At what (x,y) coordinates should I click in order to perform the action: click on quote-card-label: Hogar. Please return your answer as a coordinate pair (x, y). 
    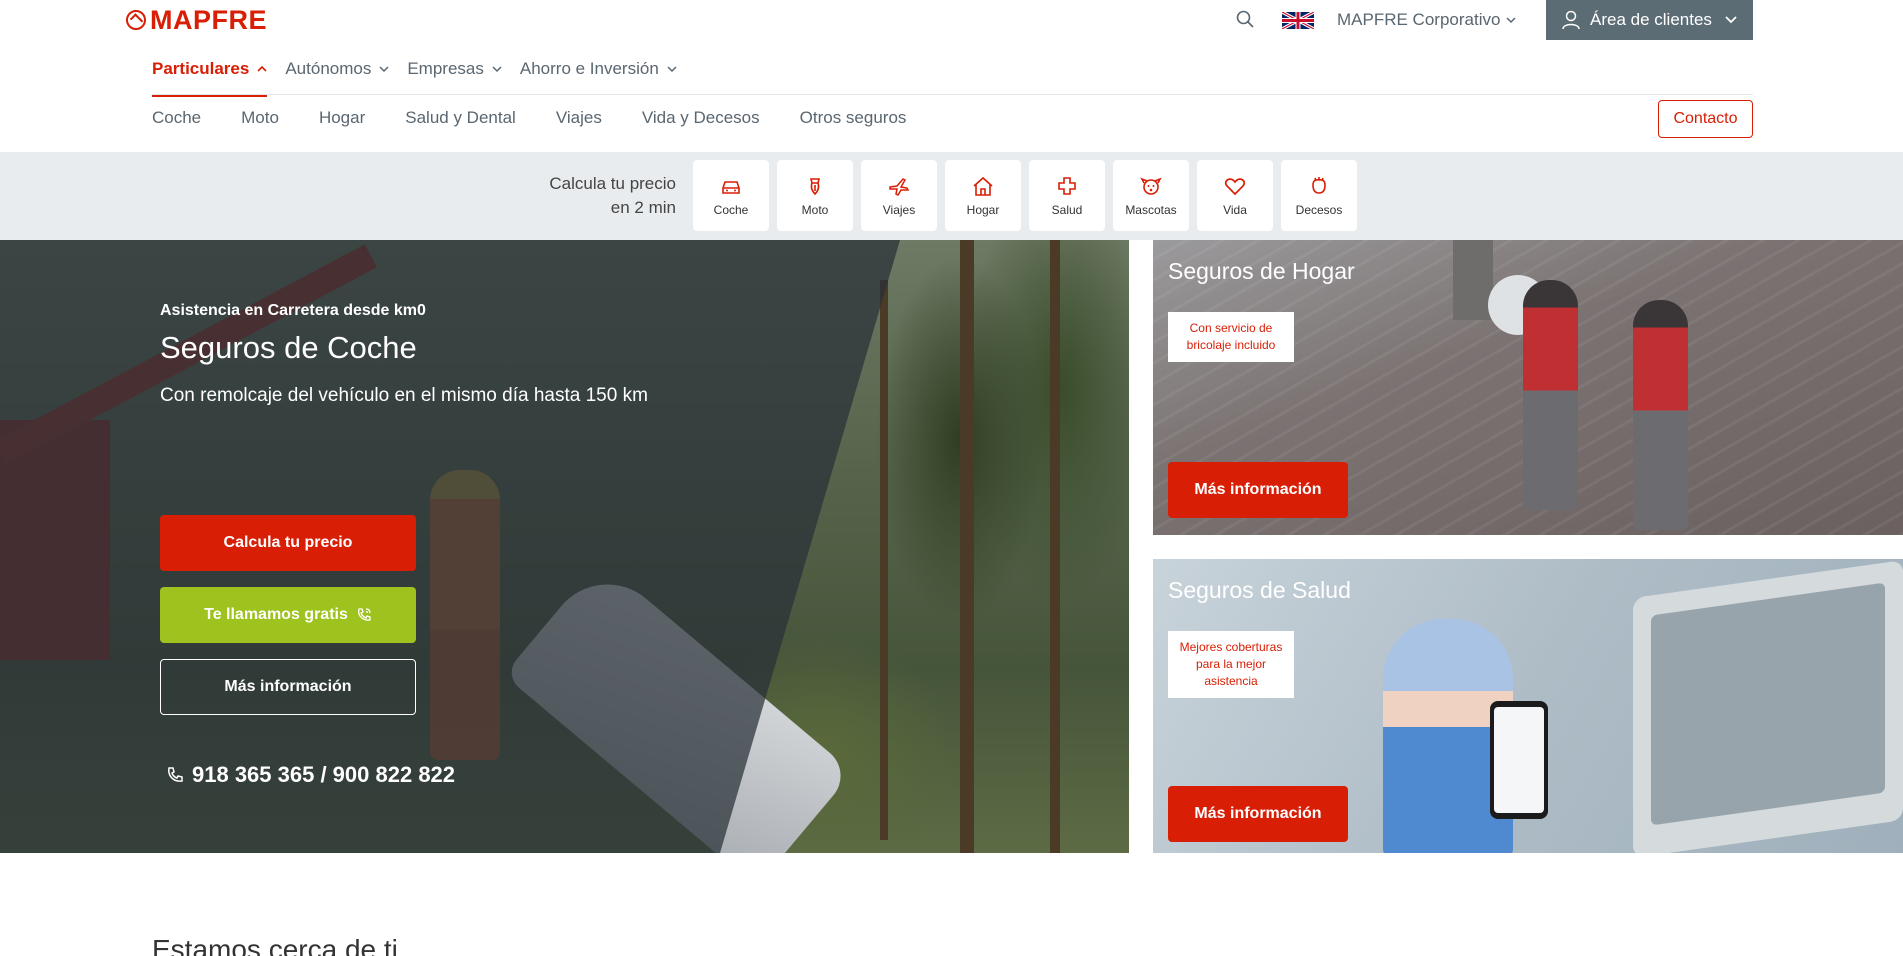
    Looking at the image, I should click on (983, 209).